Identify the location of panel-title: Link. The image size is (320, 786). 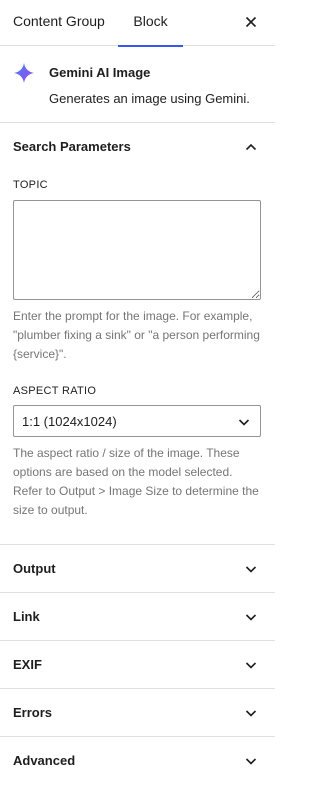
(26, 616).